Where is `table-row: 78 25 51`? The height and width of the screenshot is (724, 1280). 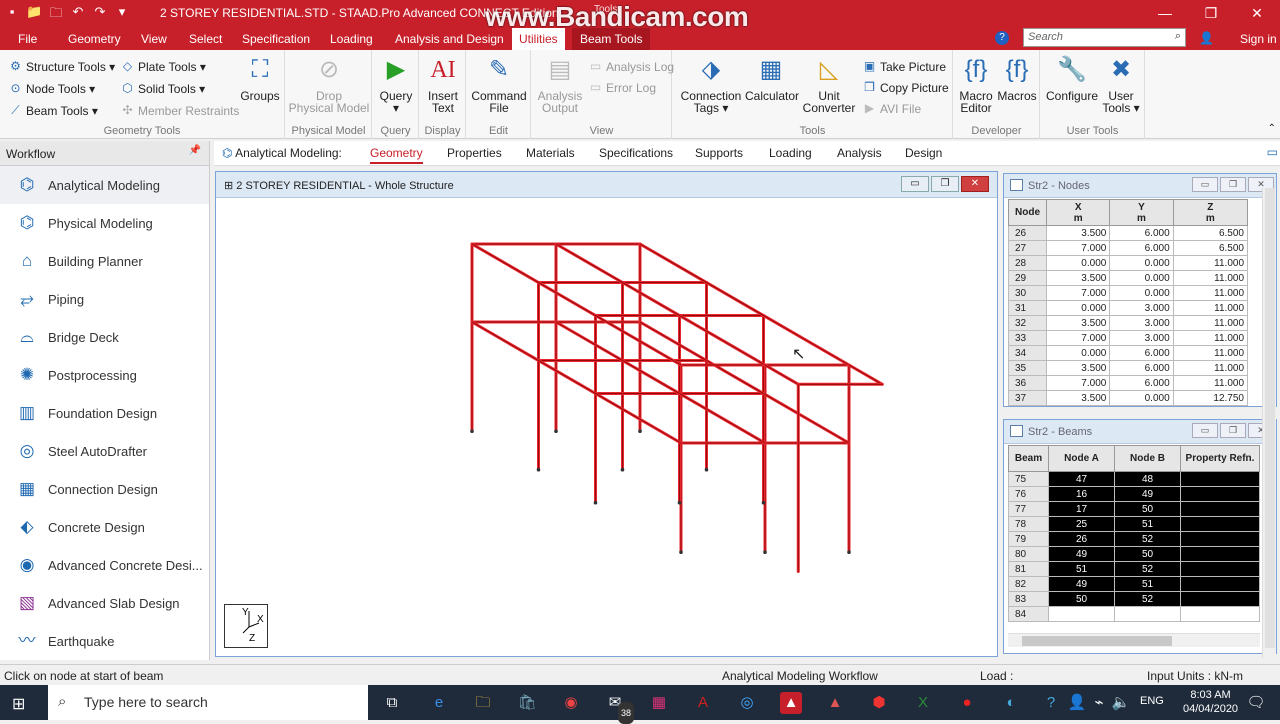
table-row: 78 25 51 is located at coordinates (1134, 524).